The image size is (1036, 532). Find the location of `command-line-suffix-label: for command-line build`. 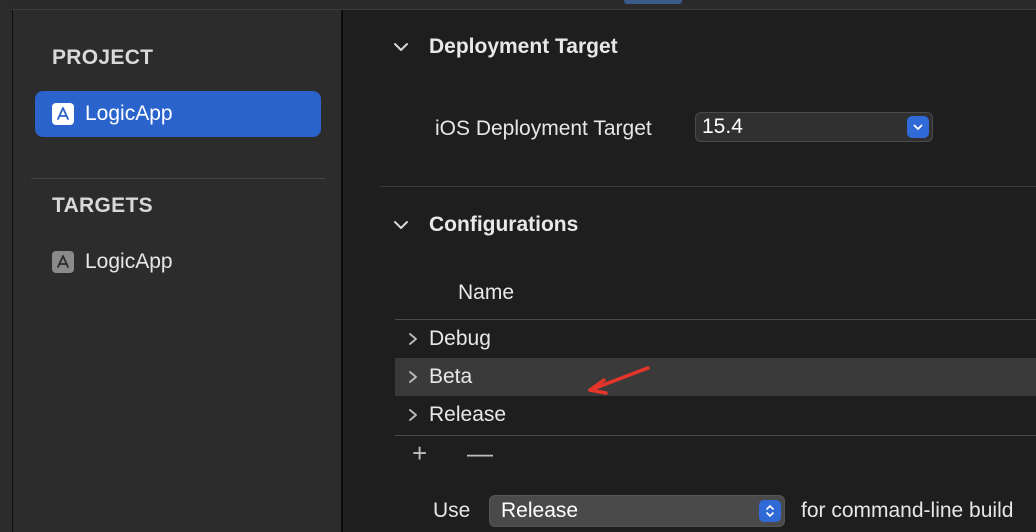

command-line-suffix-label: for command-line build is located at coordinates (907, 510).